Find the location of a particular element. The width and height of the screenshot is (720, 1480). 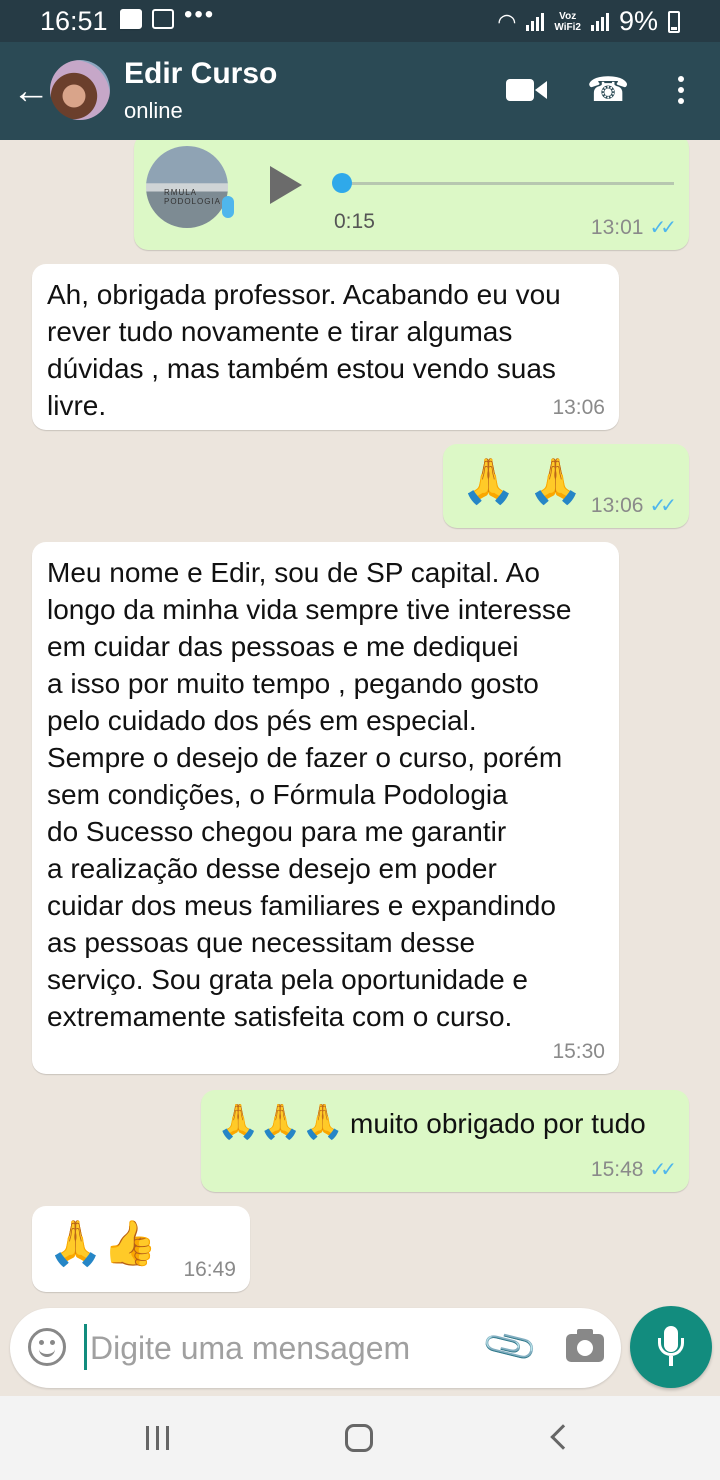

network-label: Voz WiFi2 is located at coordinates (567, 21).